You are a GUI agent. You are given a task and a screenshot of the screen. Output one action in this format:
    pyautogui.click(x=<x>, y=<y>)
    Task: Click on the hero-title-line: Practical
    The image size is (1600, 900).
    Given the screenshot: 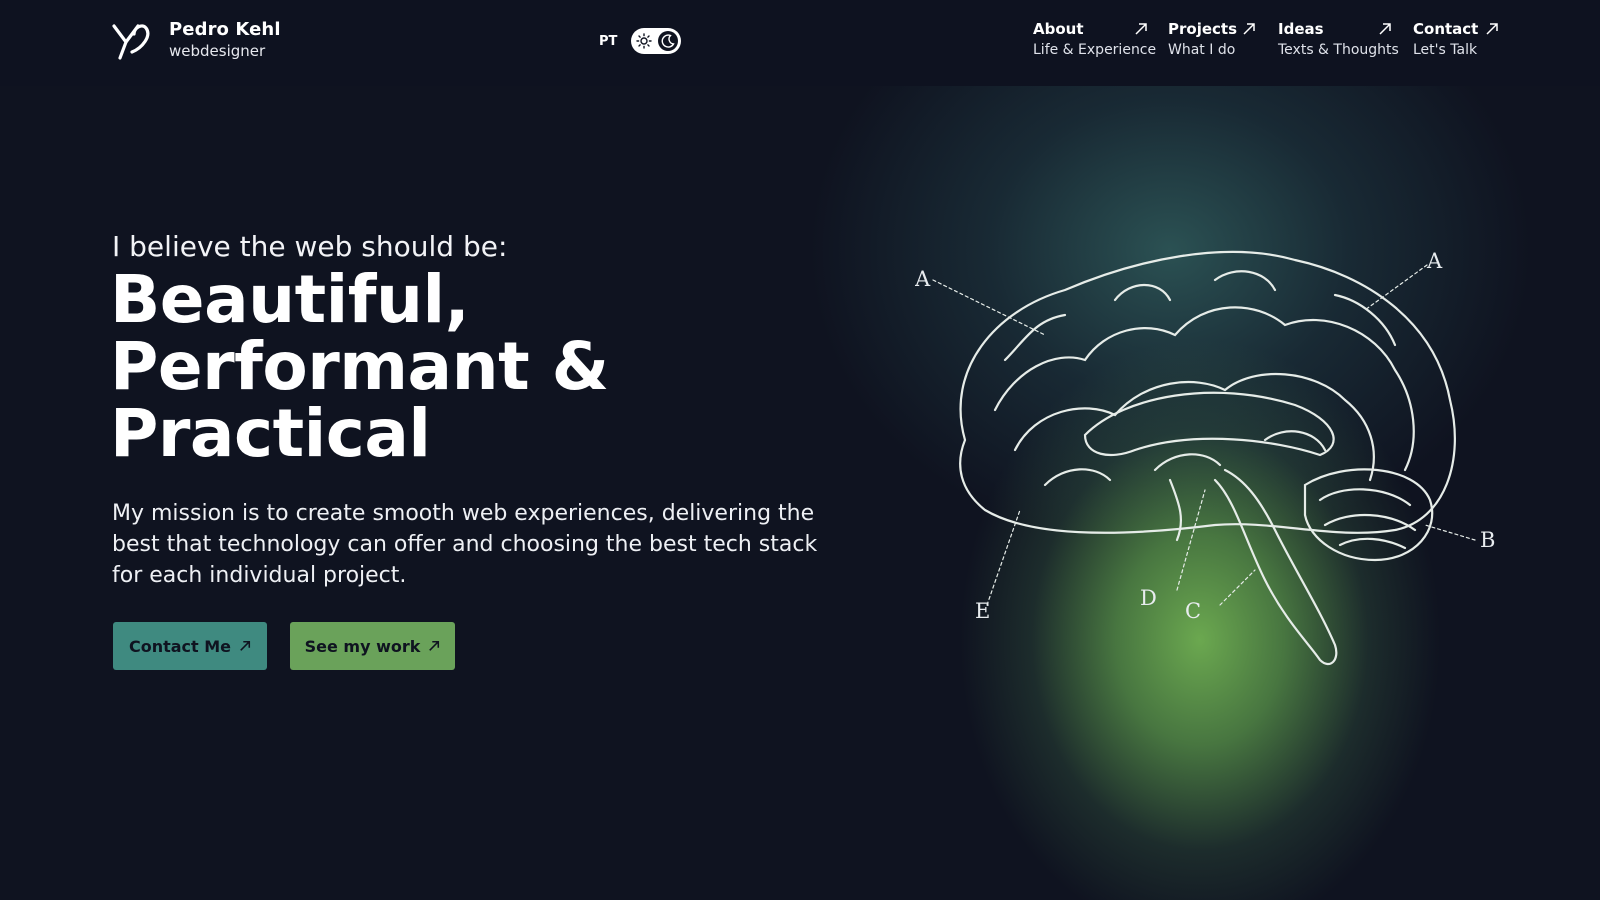 What is the action you would take?
    pyautogui.click(x=270, y=433)
    